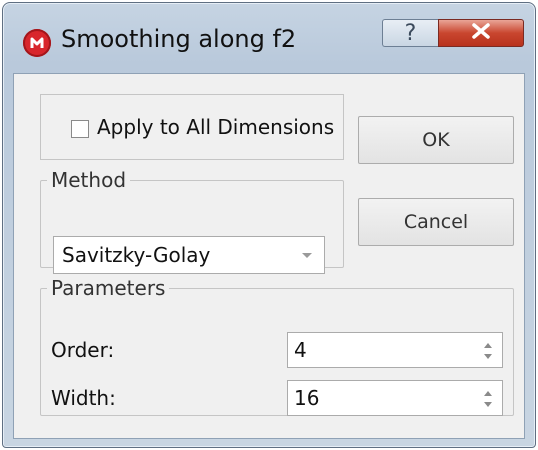 The height and width of the screenshot is (450, 538). I want to click on parameters-legend: Parameters, so click(108, 288).